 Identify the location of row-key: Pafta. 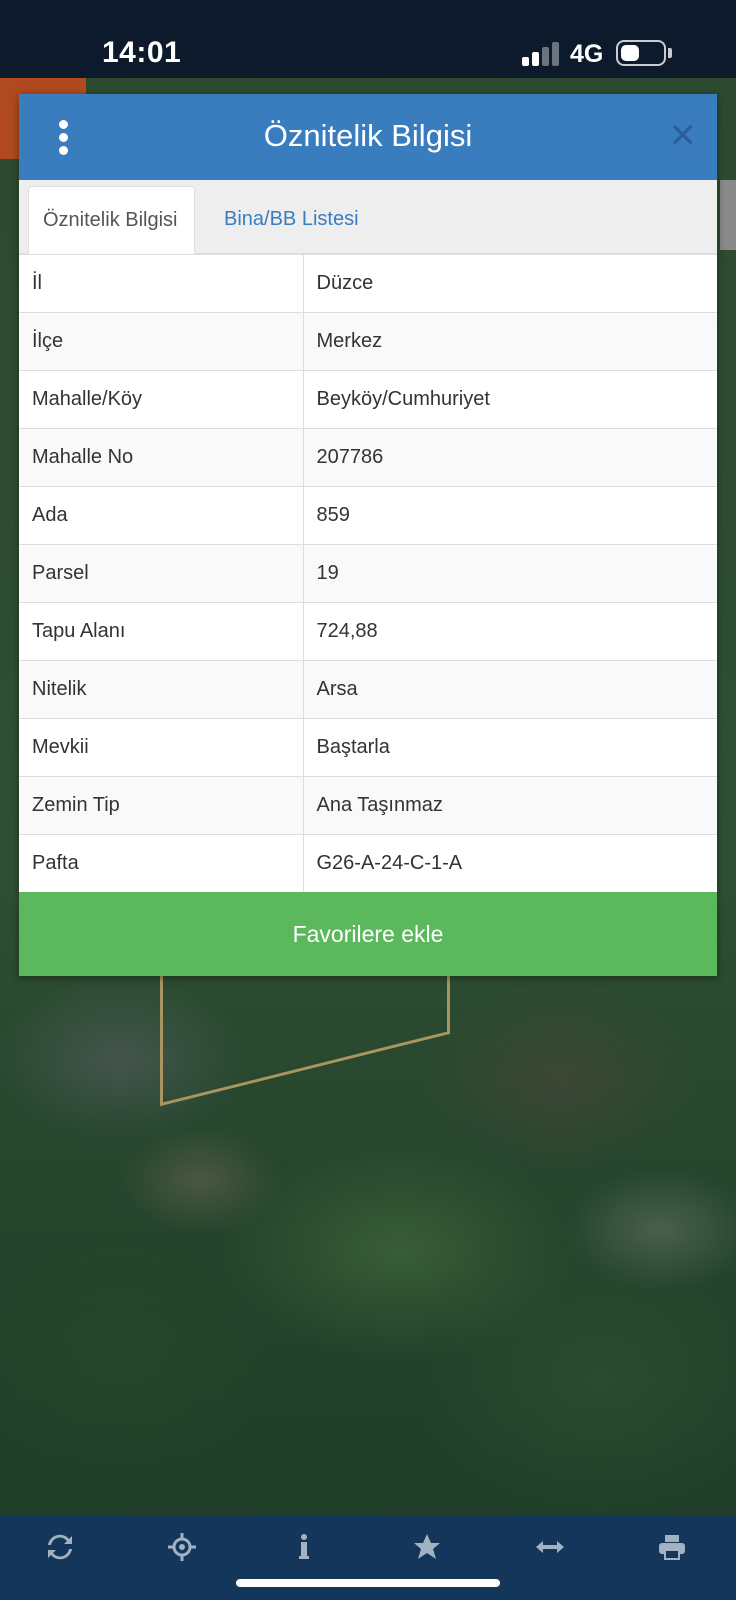
(161, 863).